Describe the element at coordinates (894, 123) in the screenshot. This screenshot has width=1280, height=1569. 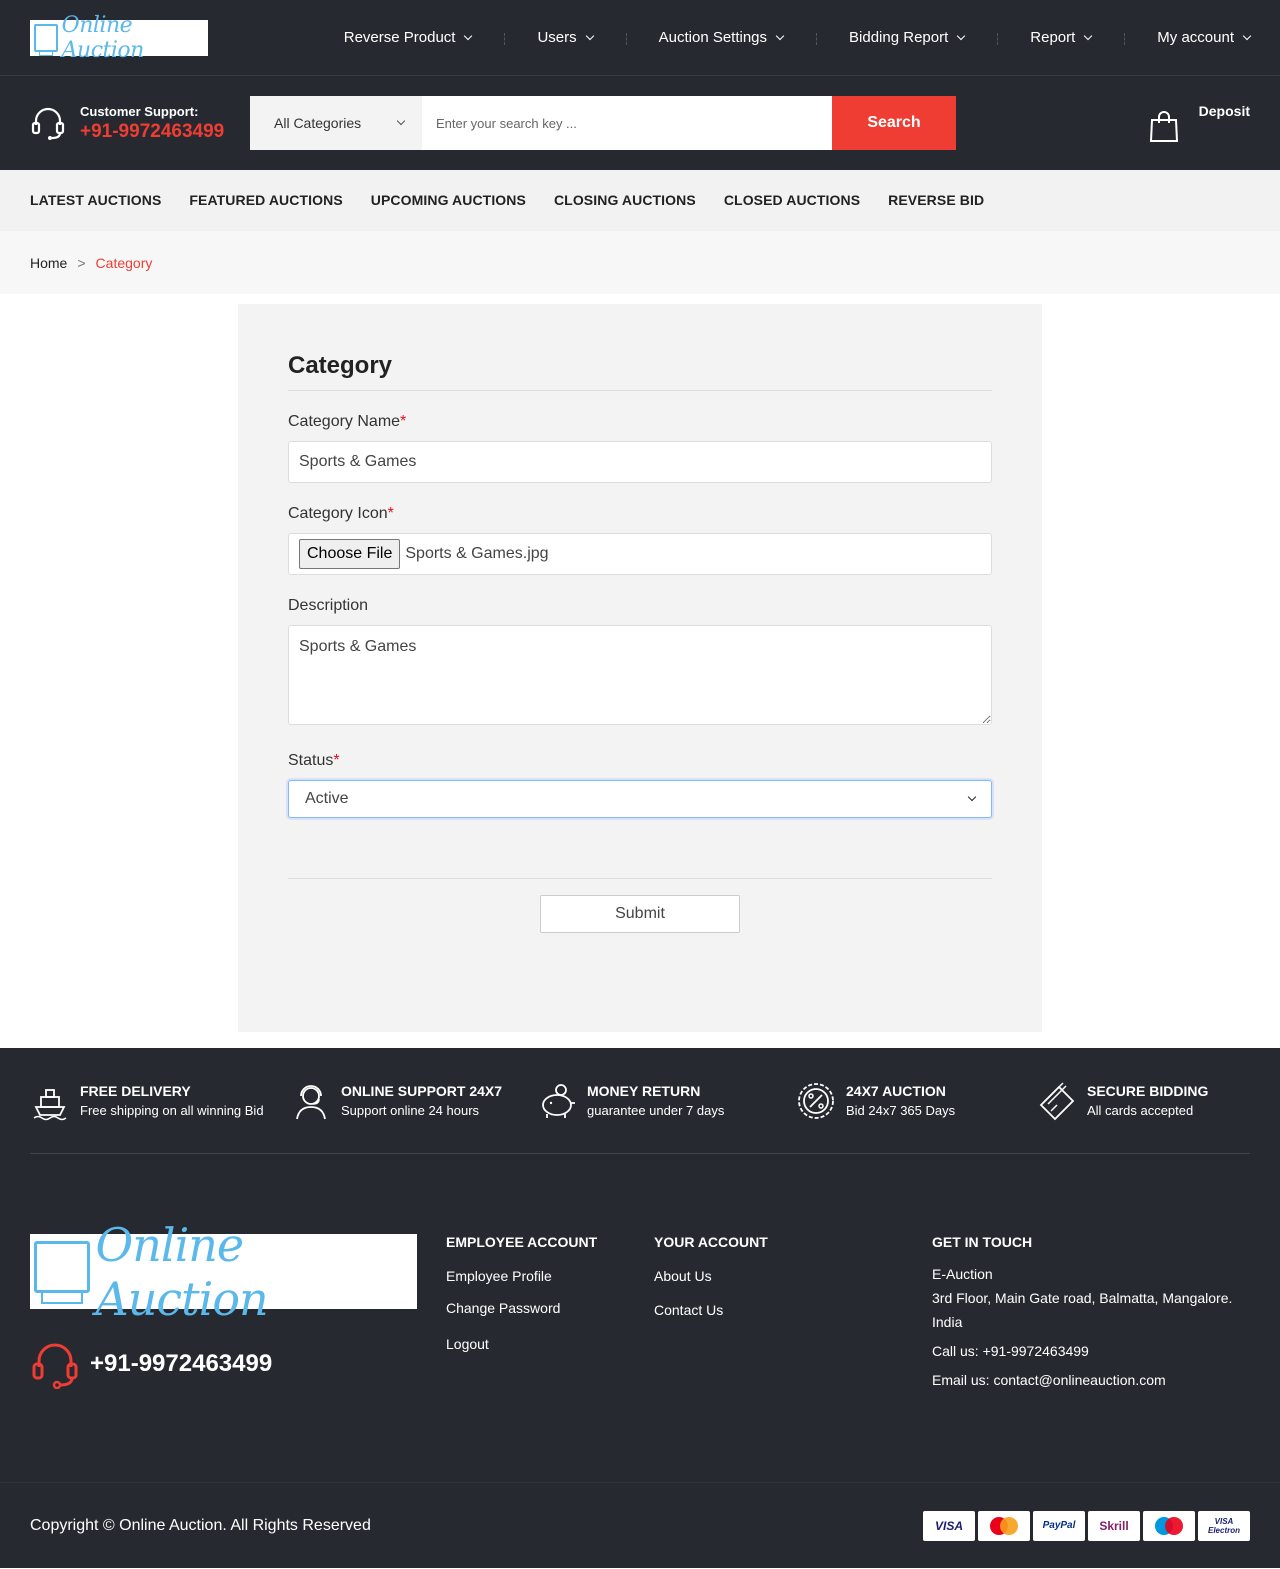
I see `search-button: Search` at that location.